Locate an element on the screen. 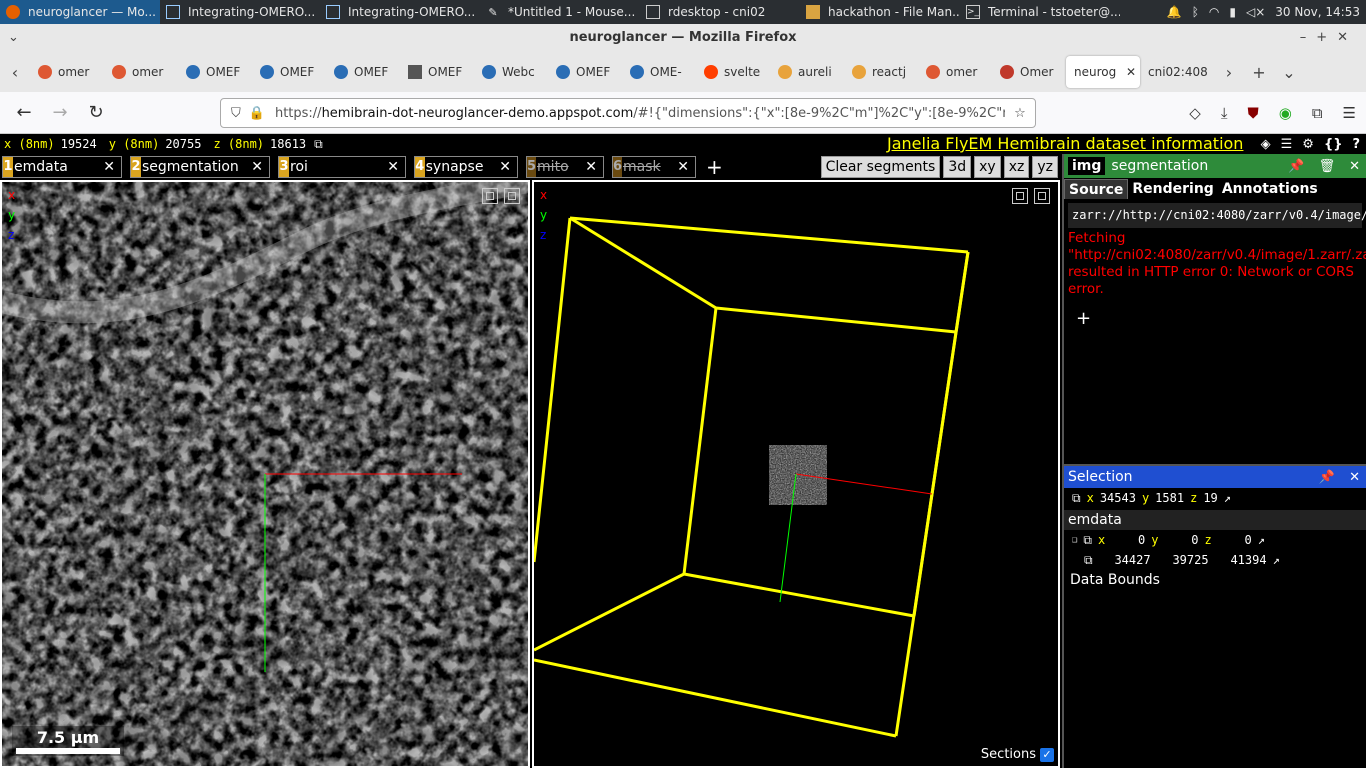  layer-name: segmentation is located at coordinates (1159, 166).